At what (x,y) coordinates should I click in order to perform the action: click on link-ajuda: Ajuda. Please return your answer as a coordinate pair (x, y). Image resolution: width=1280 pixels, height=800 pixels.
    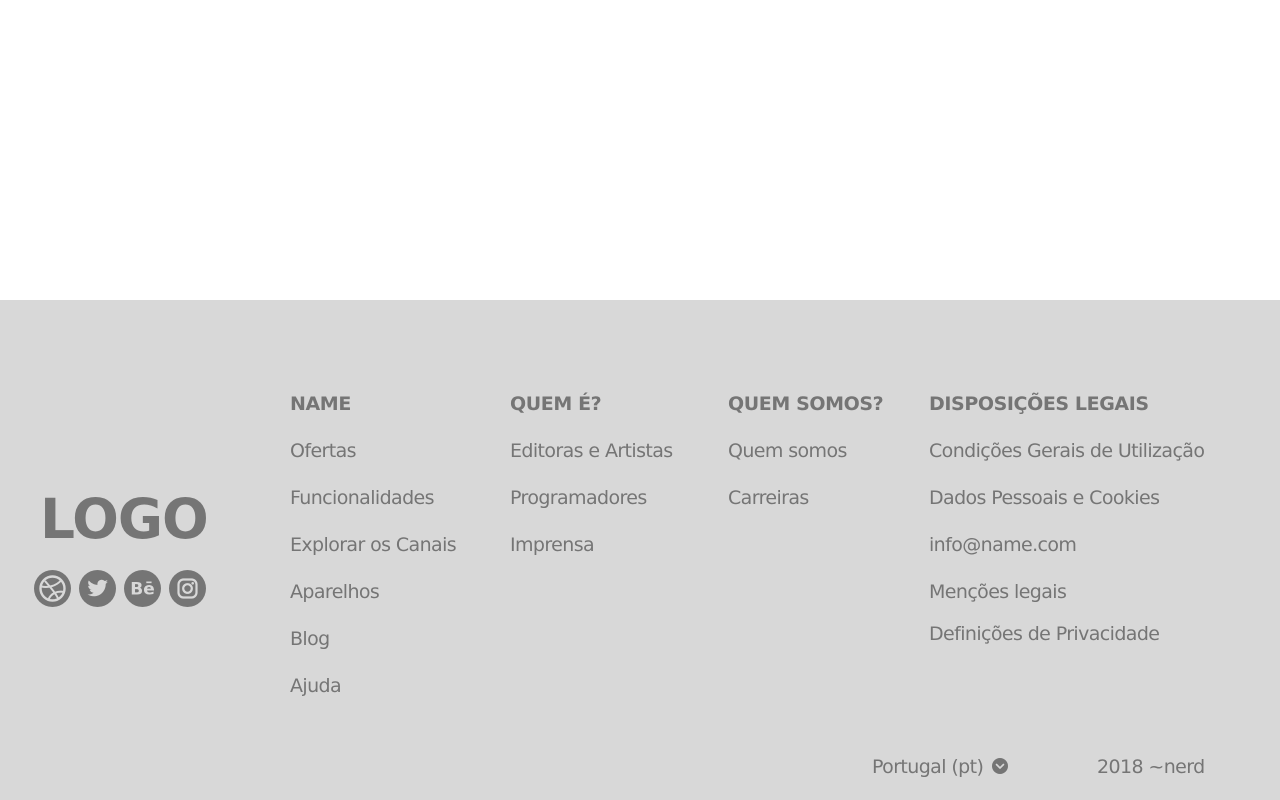
    Looking at the image, I should click on (373, 697).